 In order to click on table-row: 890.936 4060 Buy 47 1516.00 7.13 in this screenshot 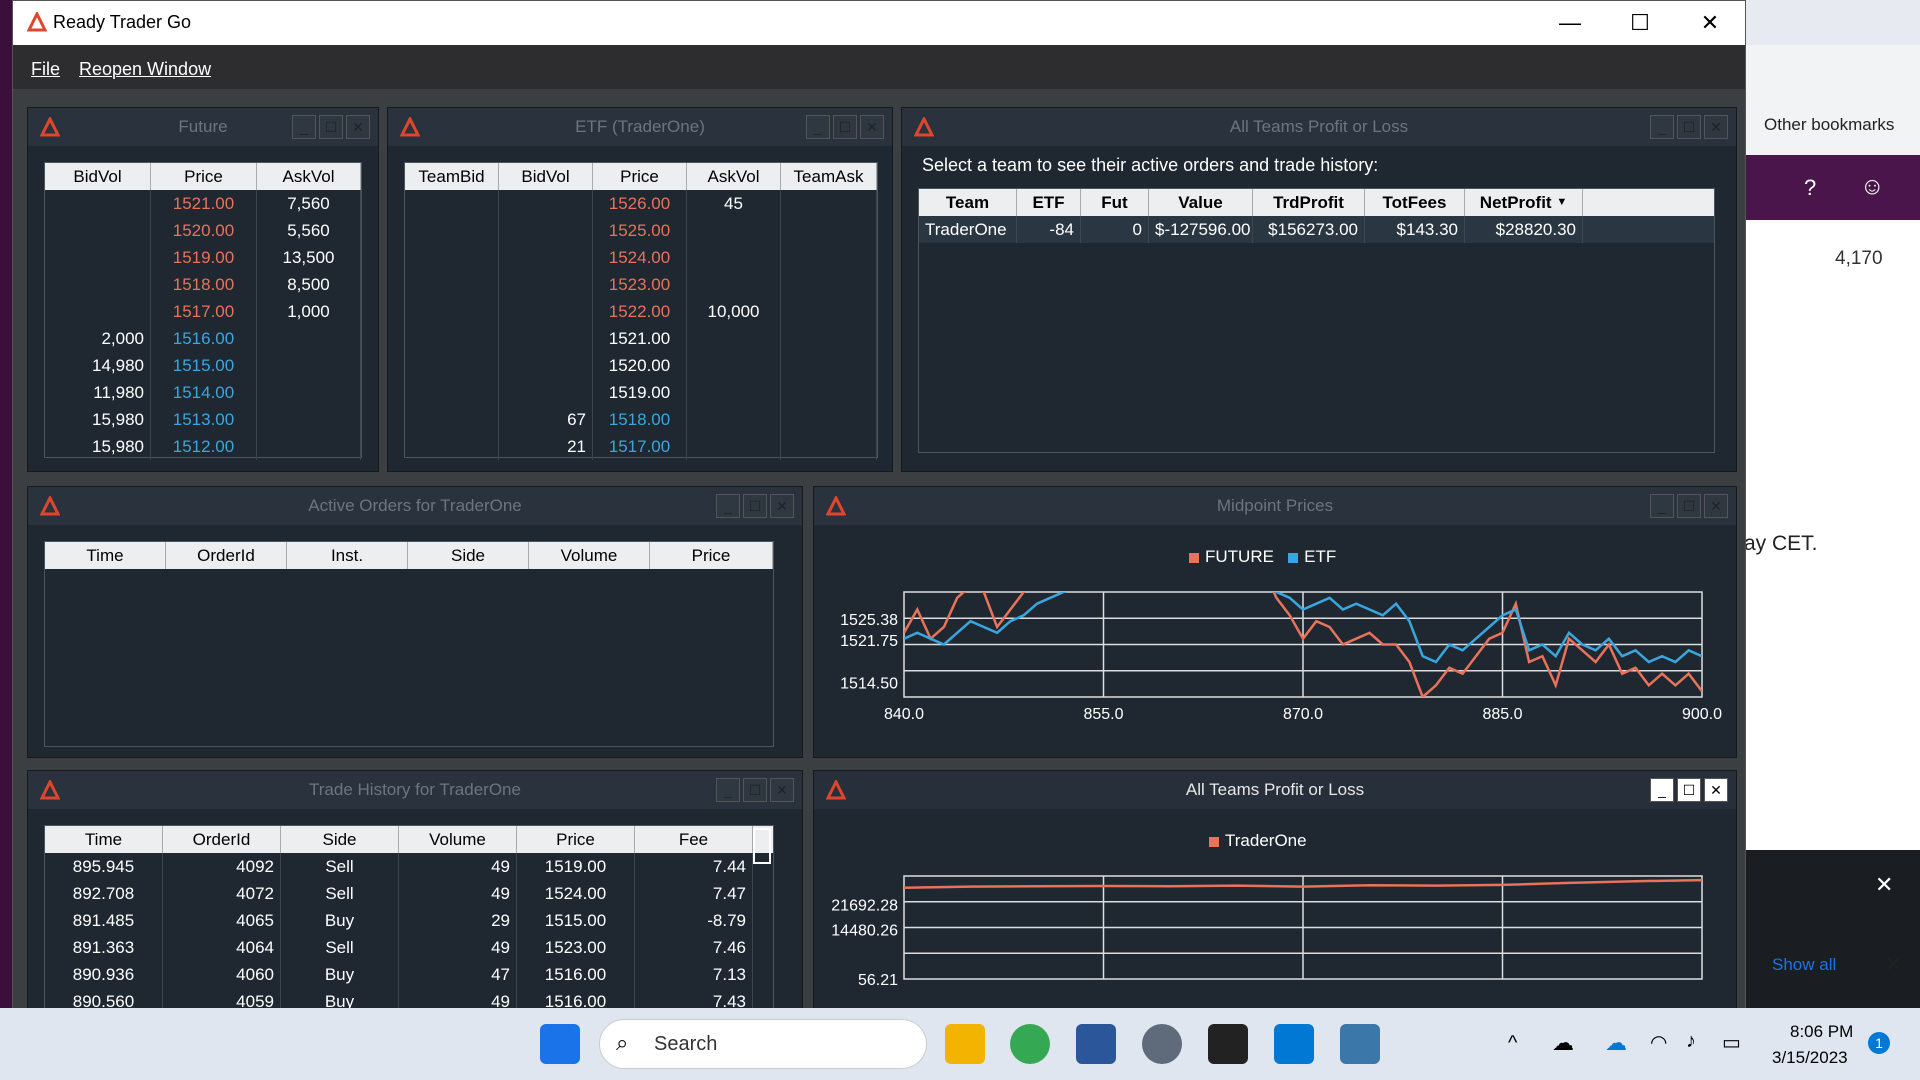, I will do `click(409, 974)`.